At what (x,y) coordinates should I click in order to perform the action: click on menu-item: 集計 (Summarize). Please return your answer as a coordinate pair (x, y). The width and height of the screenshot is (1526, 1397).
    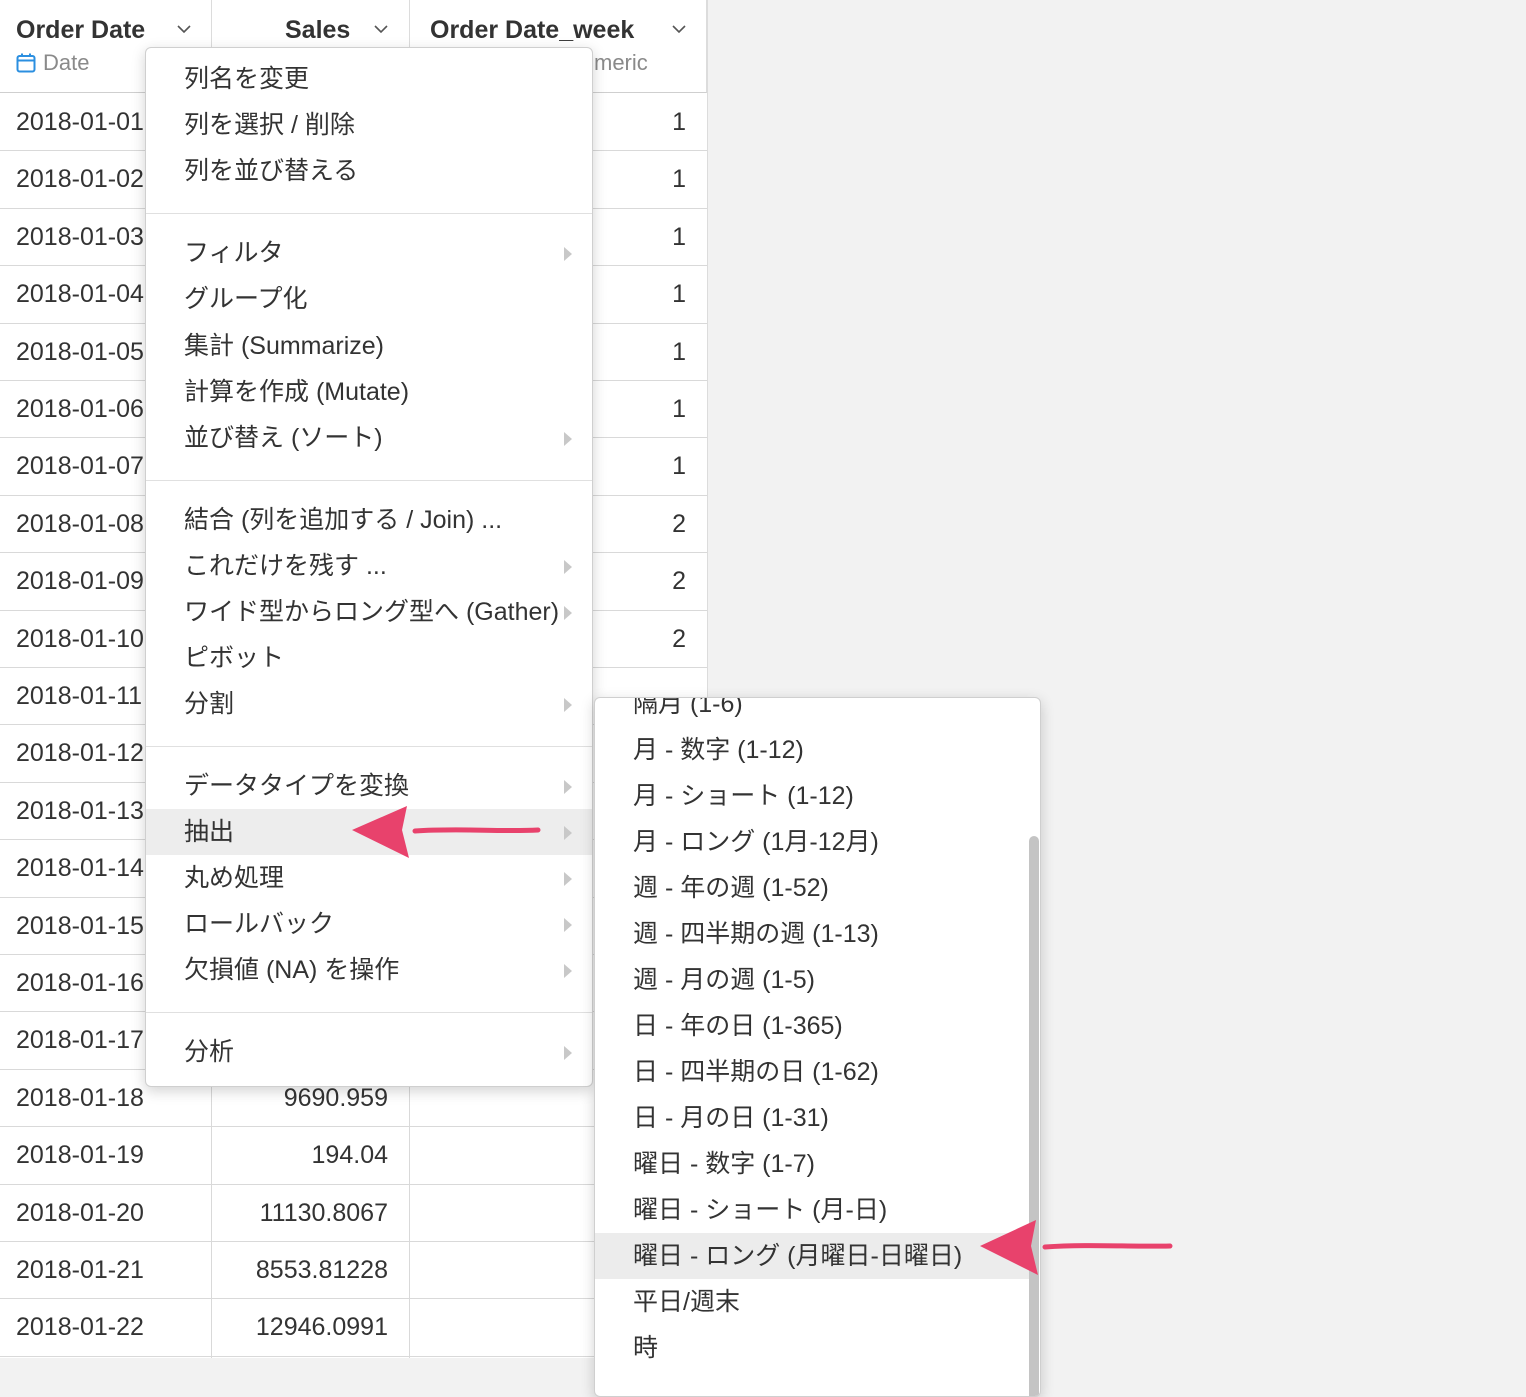
    Looking at the image, I should click on (369, 346).